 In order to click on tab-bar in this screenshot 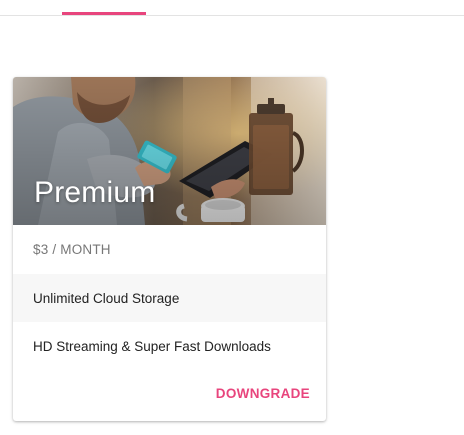, I will do `click(232, 8)`.